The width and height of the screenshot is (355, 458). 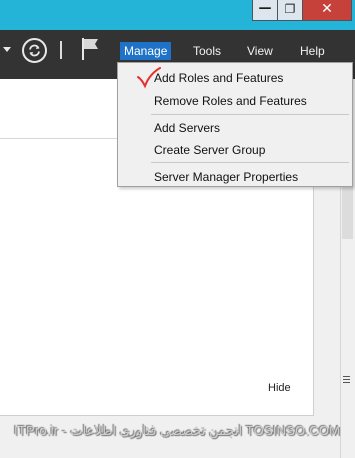 I want to click on flag-icon, so click(x=90, y=51).